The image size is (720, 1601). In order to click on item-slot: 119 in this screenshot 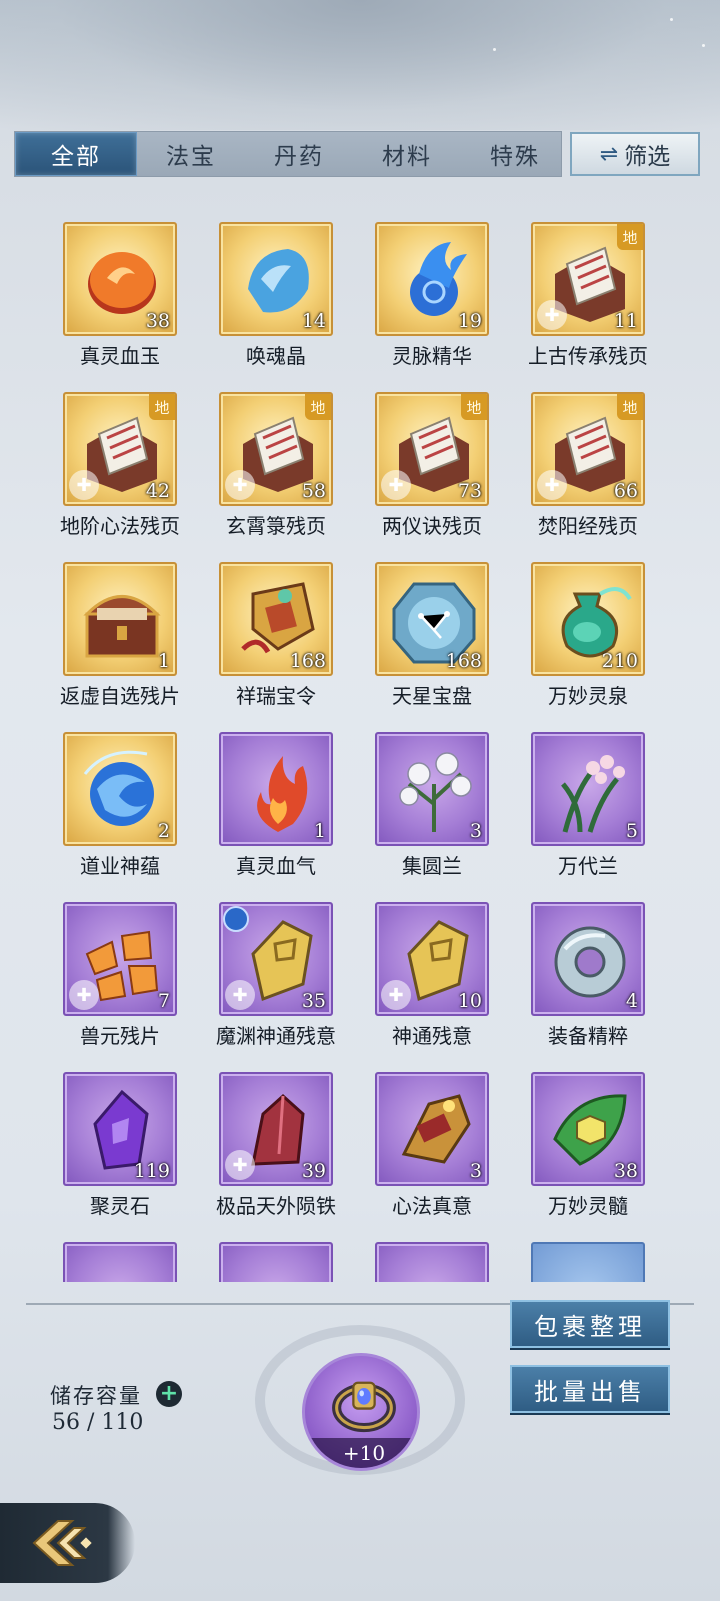, I will do `click(120, 1129)`.